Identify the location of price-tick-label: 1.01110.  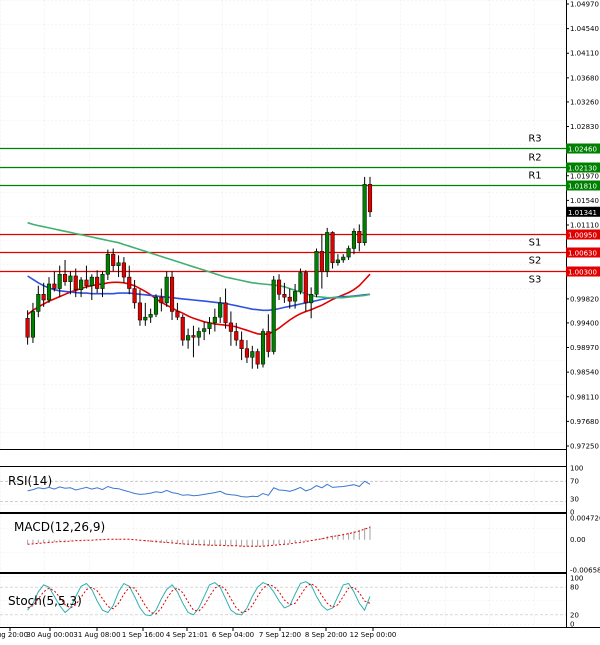
(584, 226).